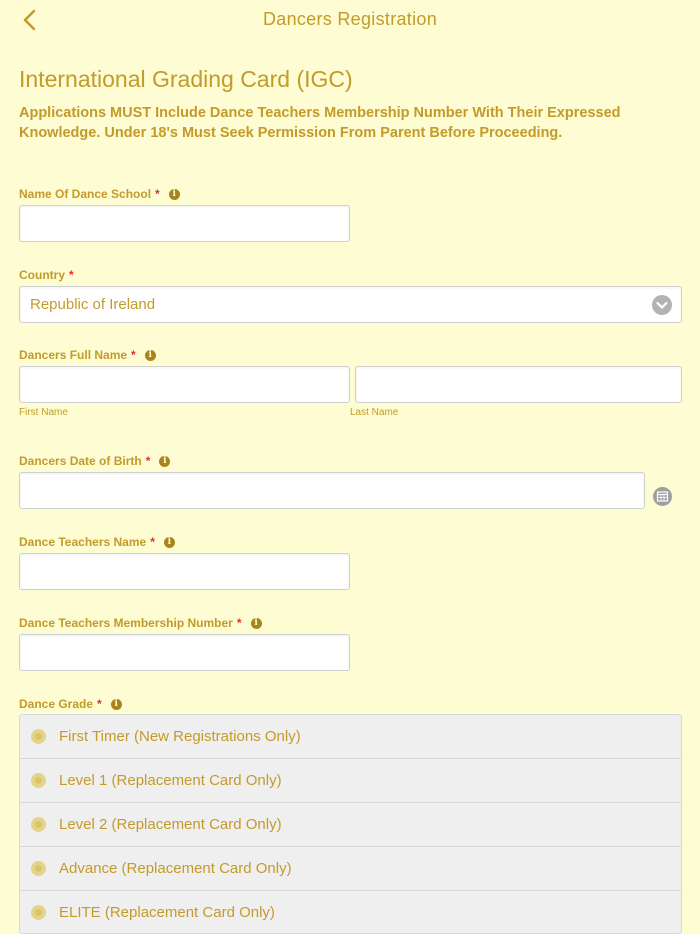 The width and height of the screenshot is (700, 934). I want to click on grade-option: Advance (Replacement Card Only), so click(350, 869).